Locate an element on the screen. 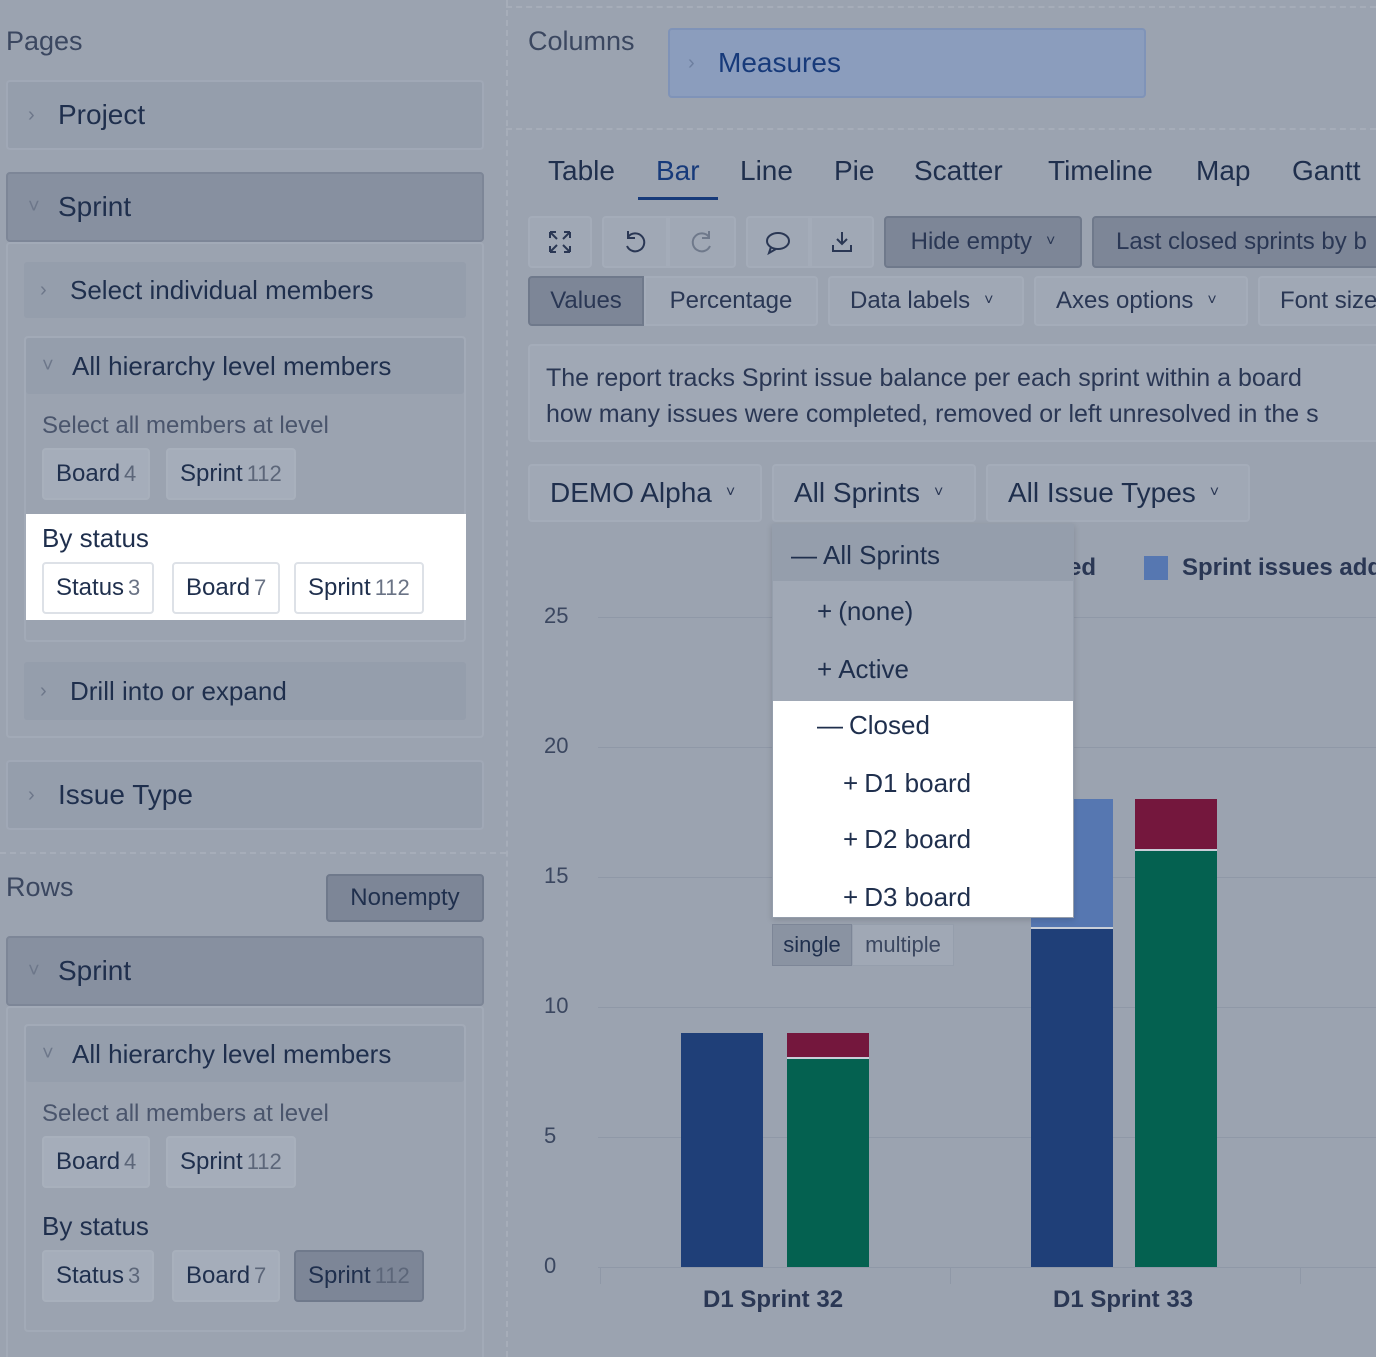  data-labels-dropdown: Data labels ˅ is located at coordinates (926, 301).